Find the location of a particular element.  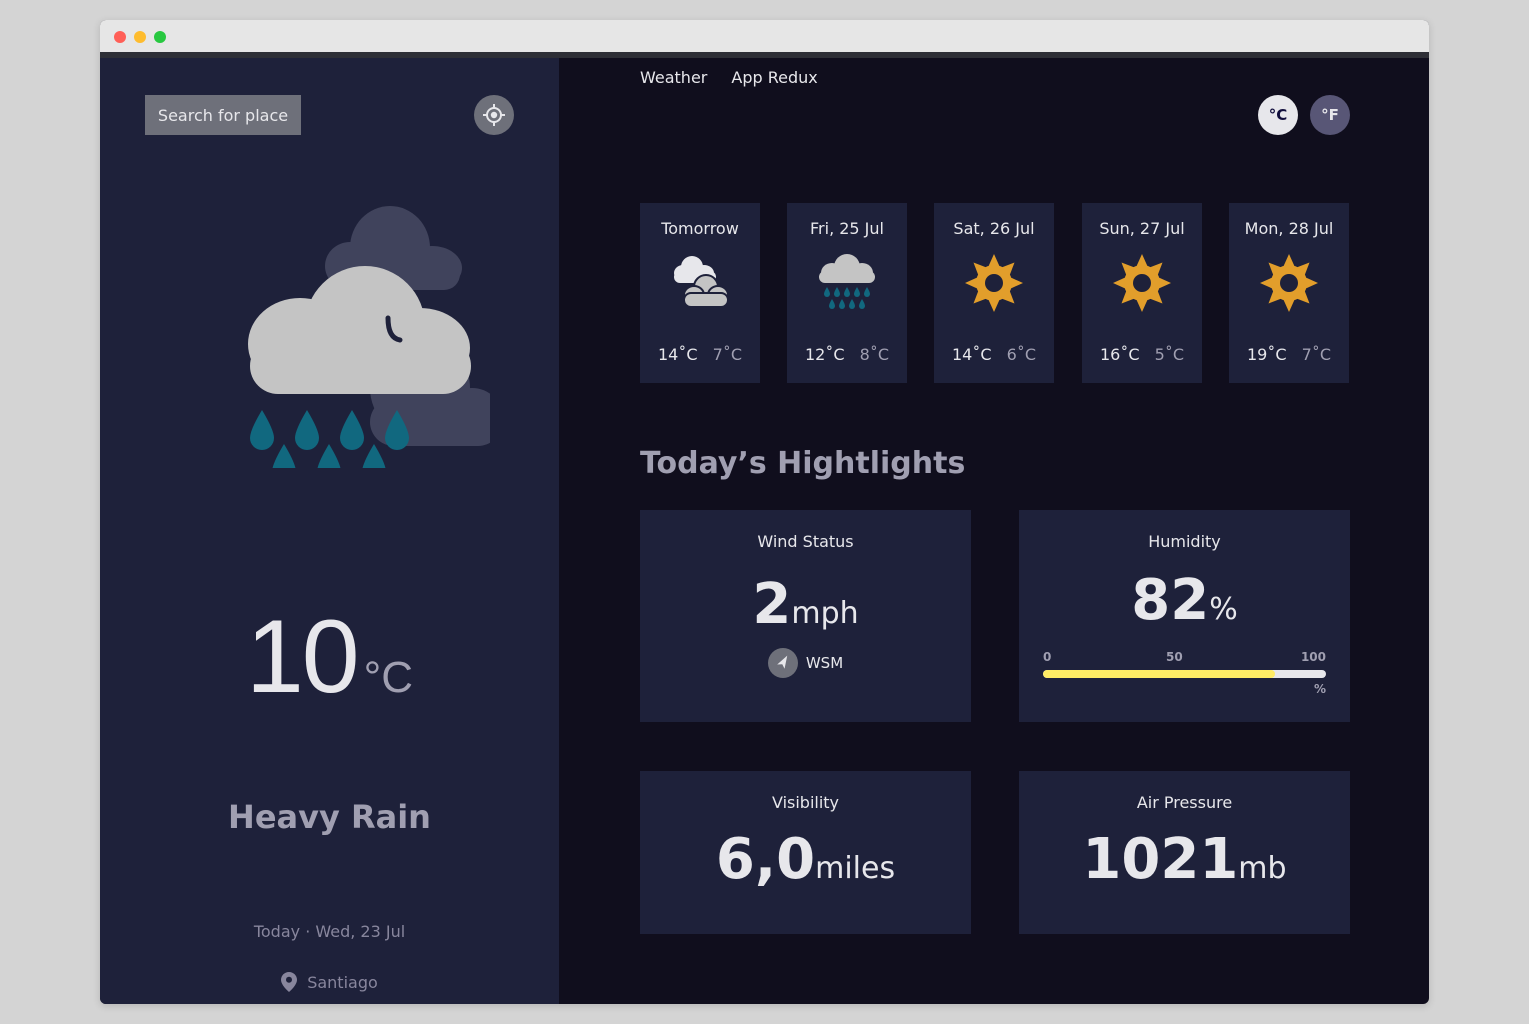

weather-condition: Heavy Rain is located at coordinates (329, 817).